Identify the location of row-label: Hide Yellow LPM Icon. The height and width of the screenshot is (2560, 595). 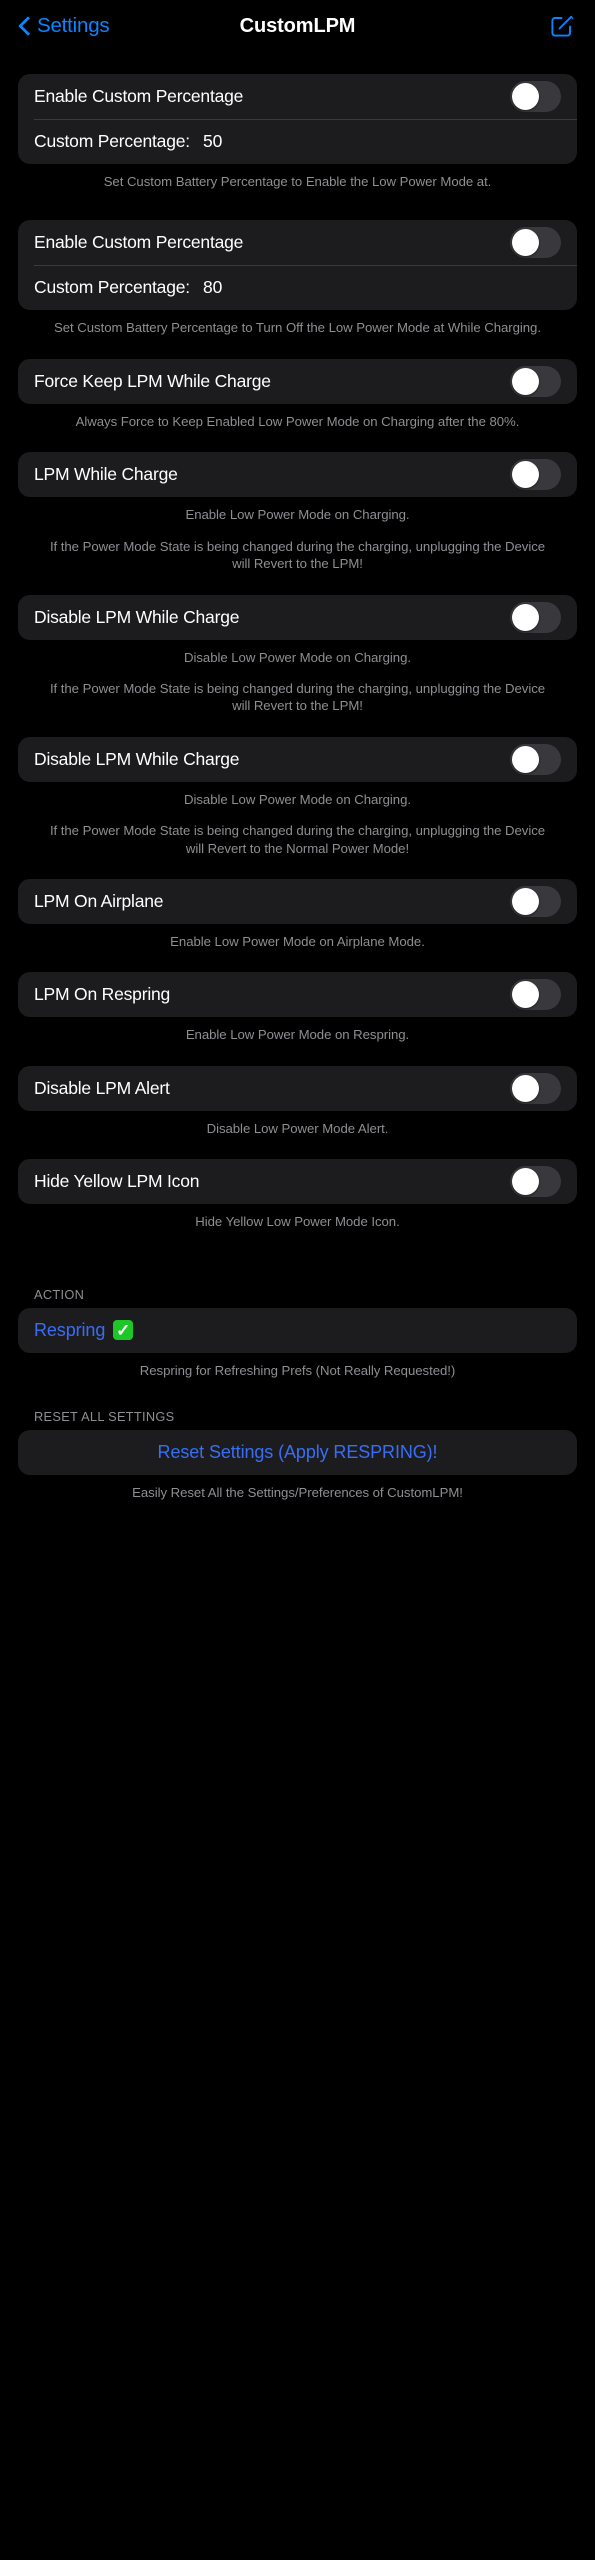
(117, 1181).